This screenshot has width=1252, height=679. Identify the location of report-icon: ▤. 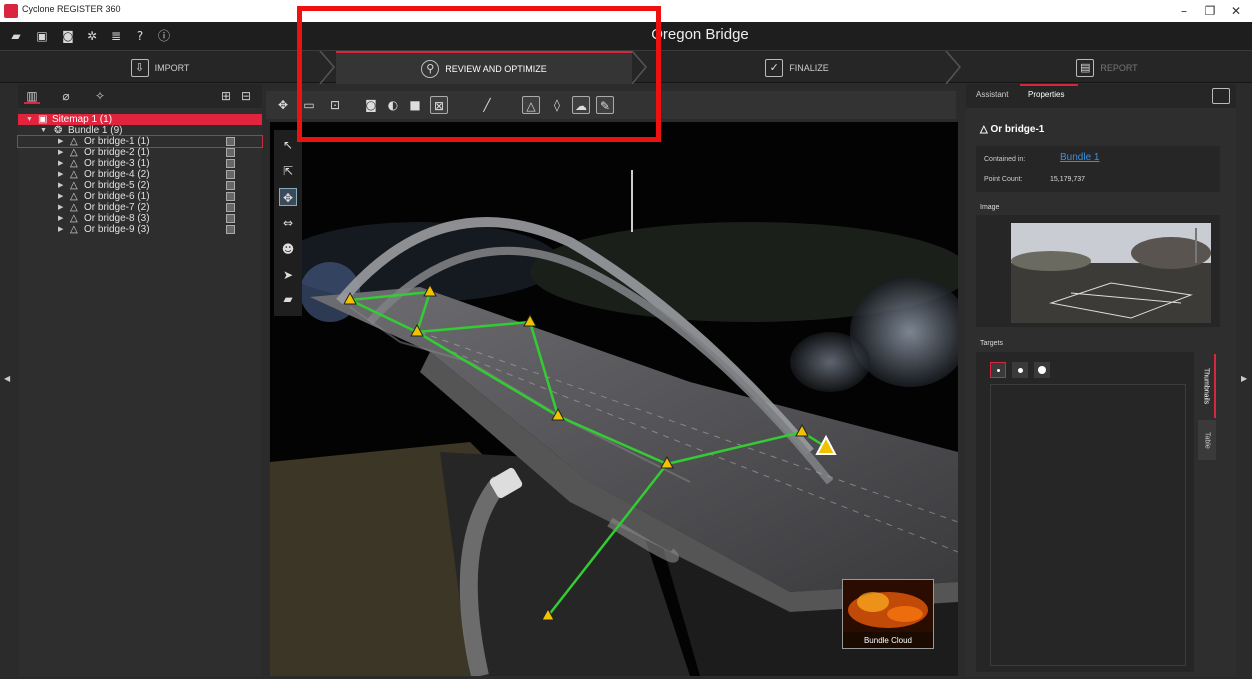
(1085, 67).